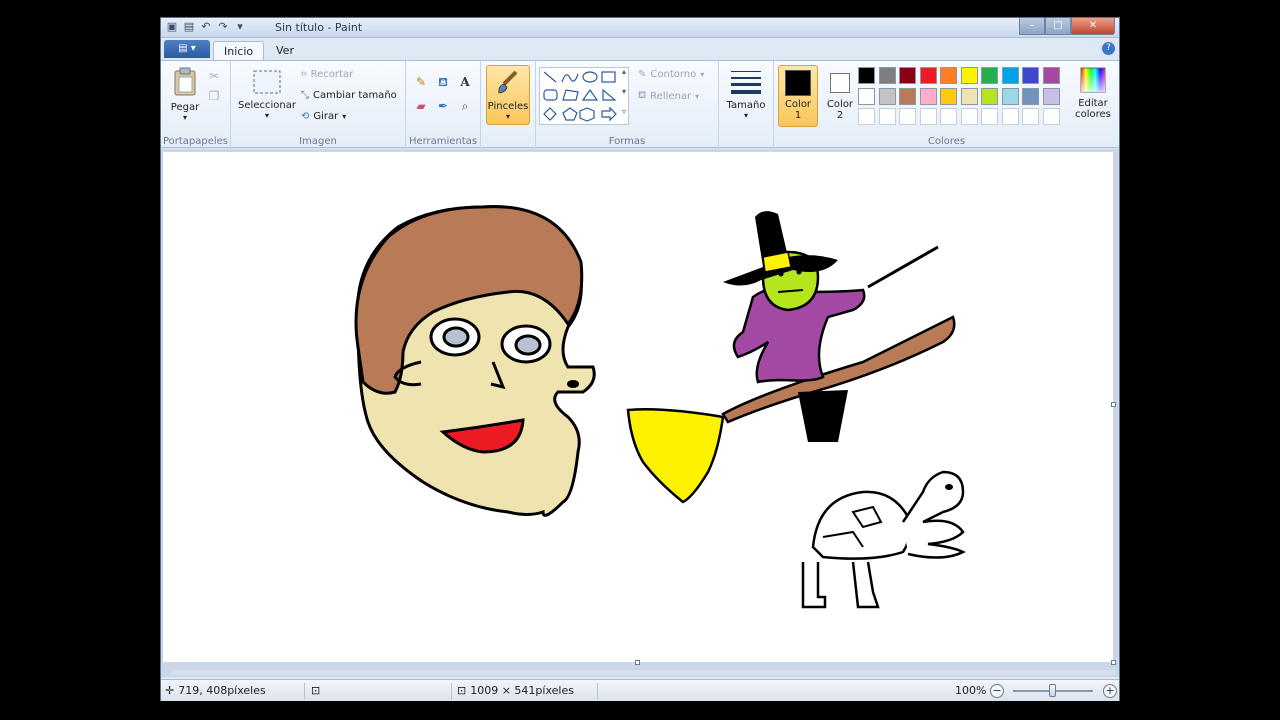 The width and height of the screenshot is (1280, 720). I want to click on crop-icon: ⌗, so click(304, 74).